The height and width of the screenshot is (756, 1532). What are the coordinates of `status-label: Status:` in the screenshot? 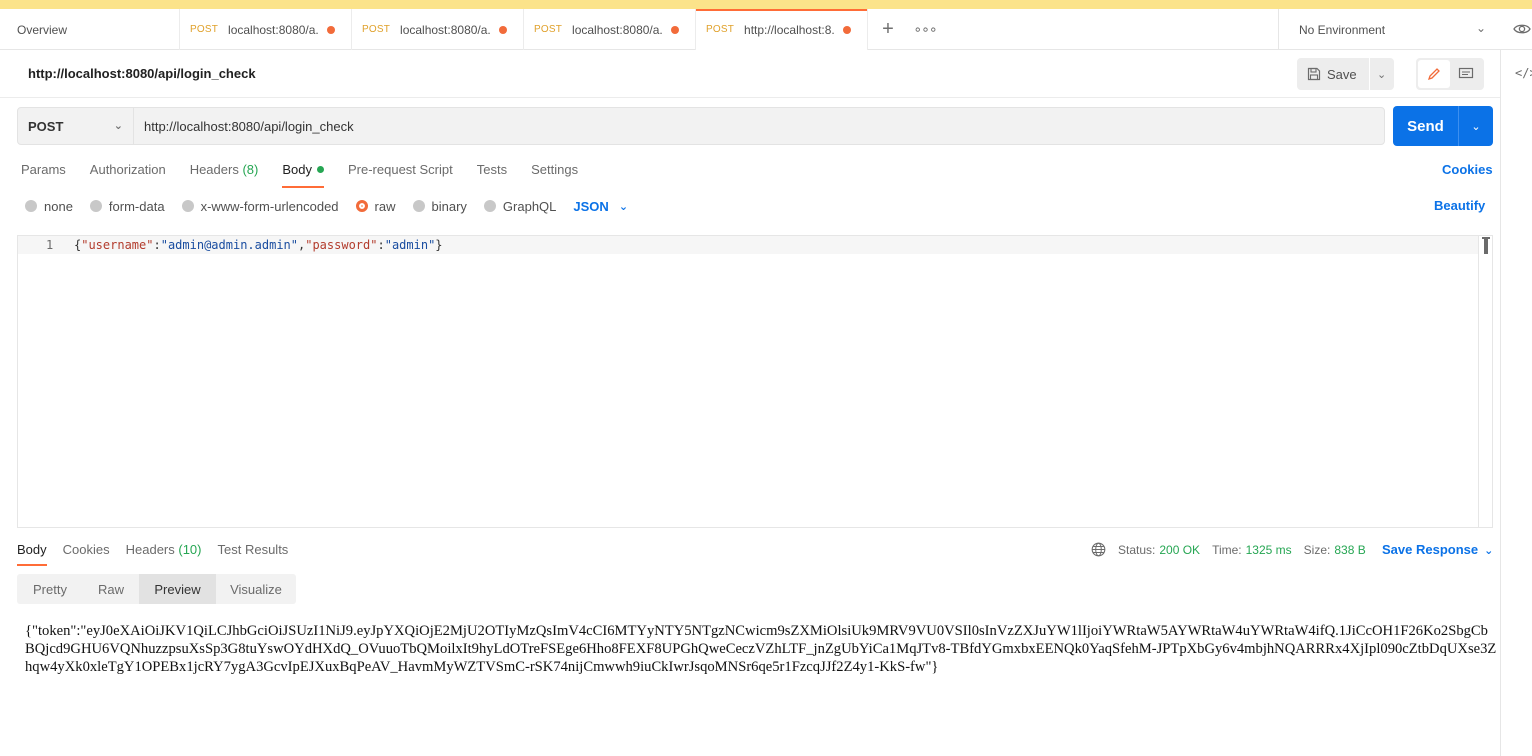 It's located at (1137, 549).